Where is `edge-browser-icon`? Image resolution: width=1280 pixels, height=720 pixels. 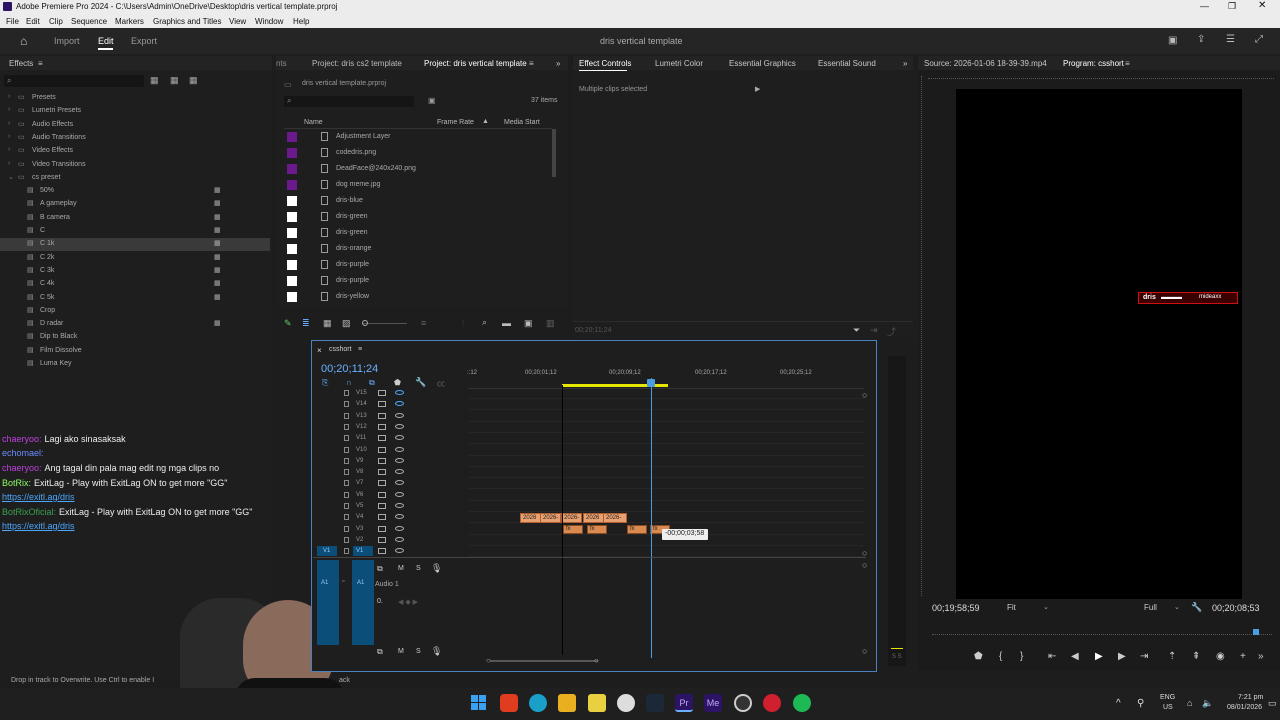
edge-browser-icon is located at coordinates (538, 703).